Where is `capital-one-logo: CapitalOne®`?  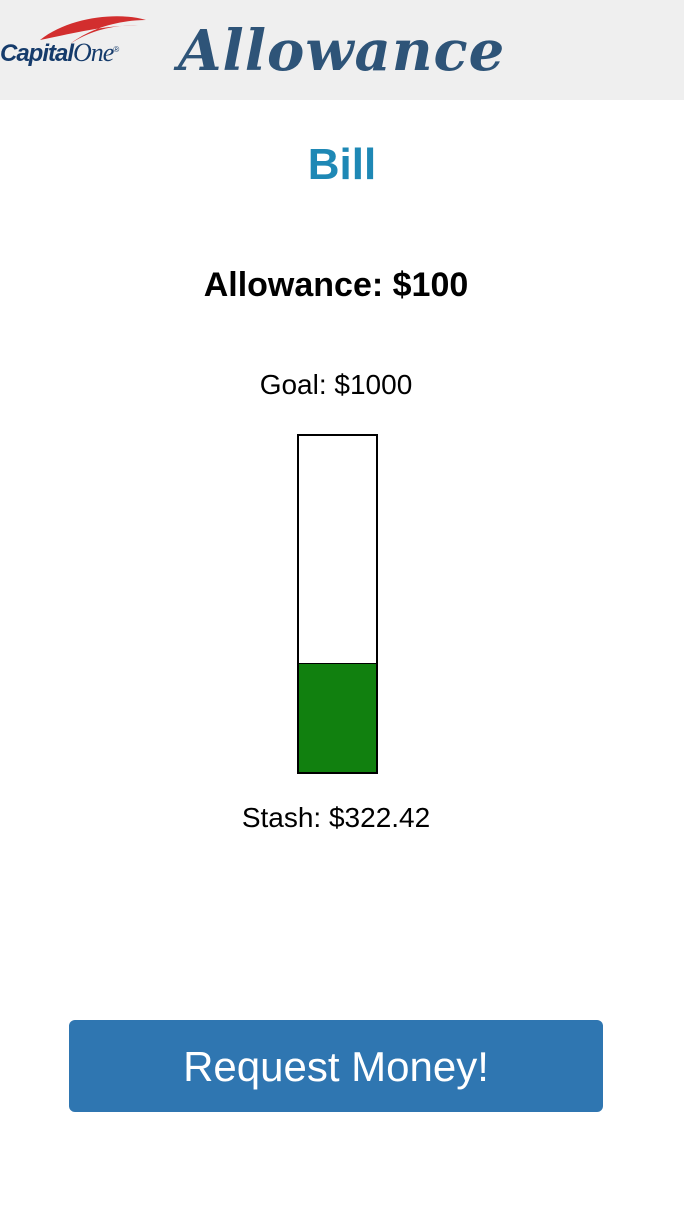
capital-one-logo: CapitalOne® is located at coordinates (80, 40).